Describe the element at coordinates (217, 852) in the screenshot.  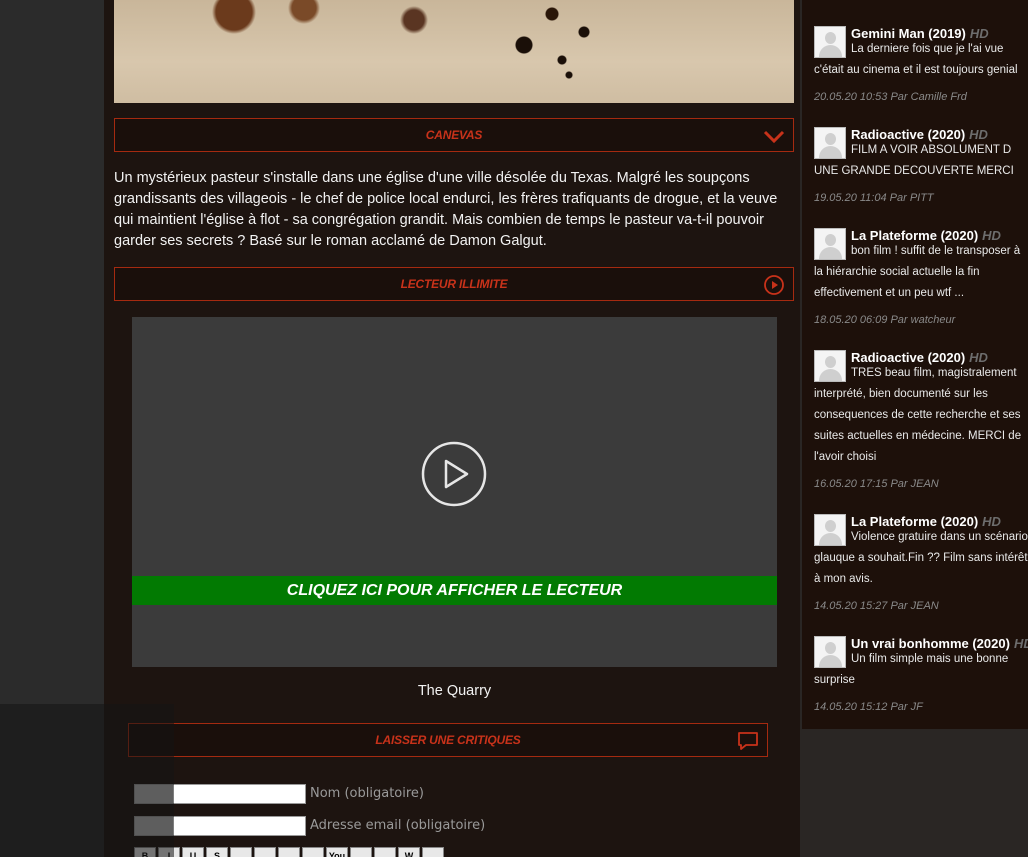
I see `strike-button: S` at that location.